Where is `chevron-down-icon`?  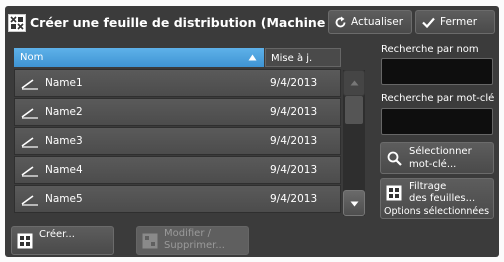
chevron-down-icon is located at coordinates (354, 204).